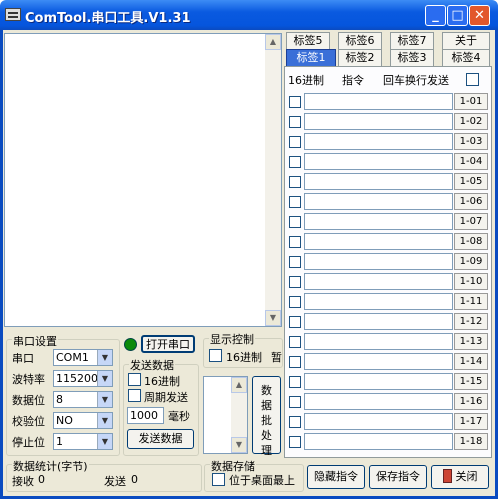 The width and height of the screenshot is (498, 499). I want to click on tab-1: 标签1, so click(311, 57).